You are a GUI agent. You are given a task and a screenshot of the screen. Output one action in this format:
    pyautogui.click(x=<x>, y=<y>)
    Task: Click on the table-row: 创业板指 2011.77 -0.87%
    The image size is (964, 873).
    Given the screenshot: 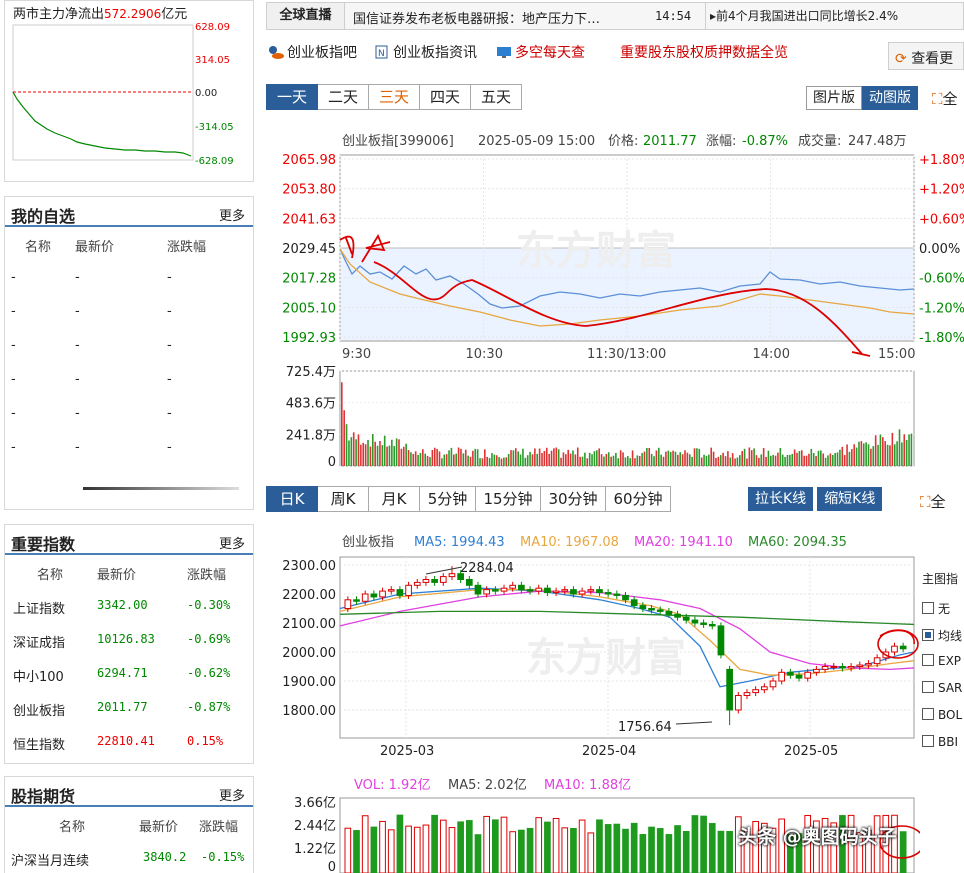 What is the action you would take?
    pyautogui.click(x=129, y=708)
    